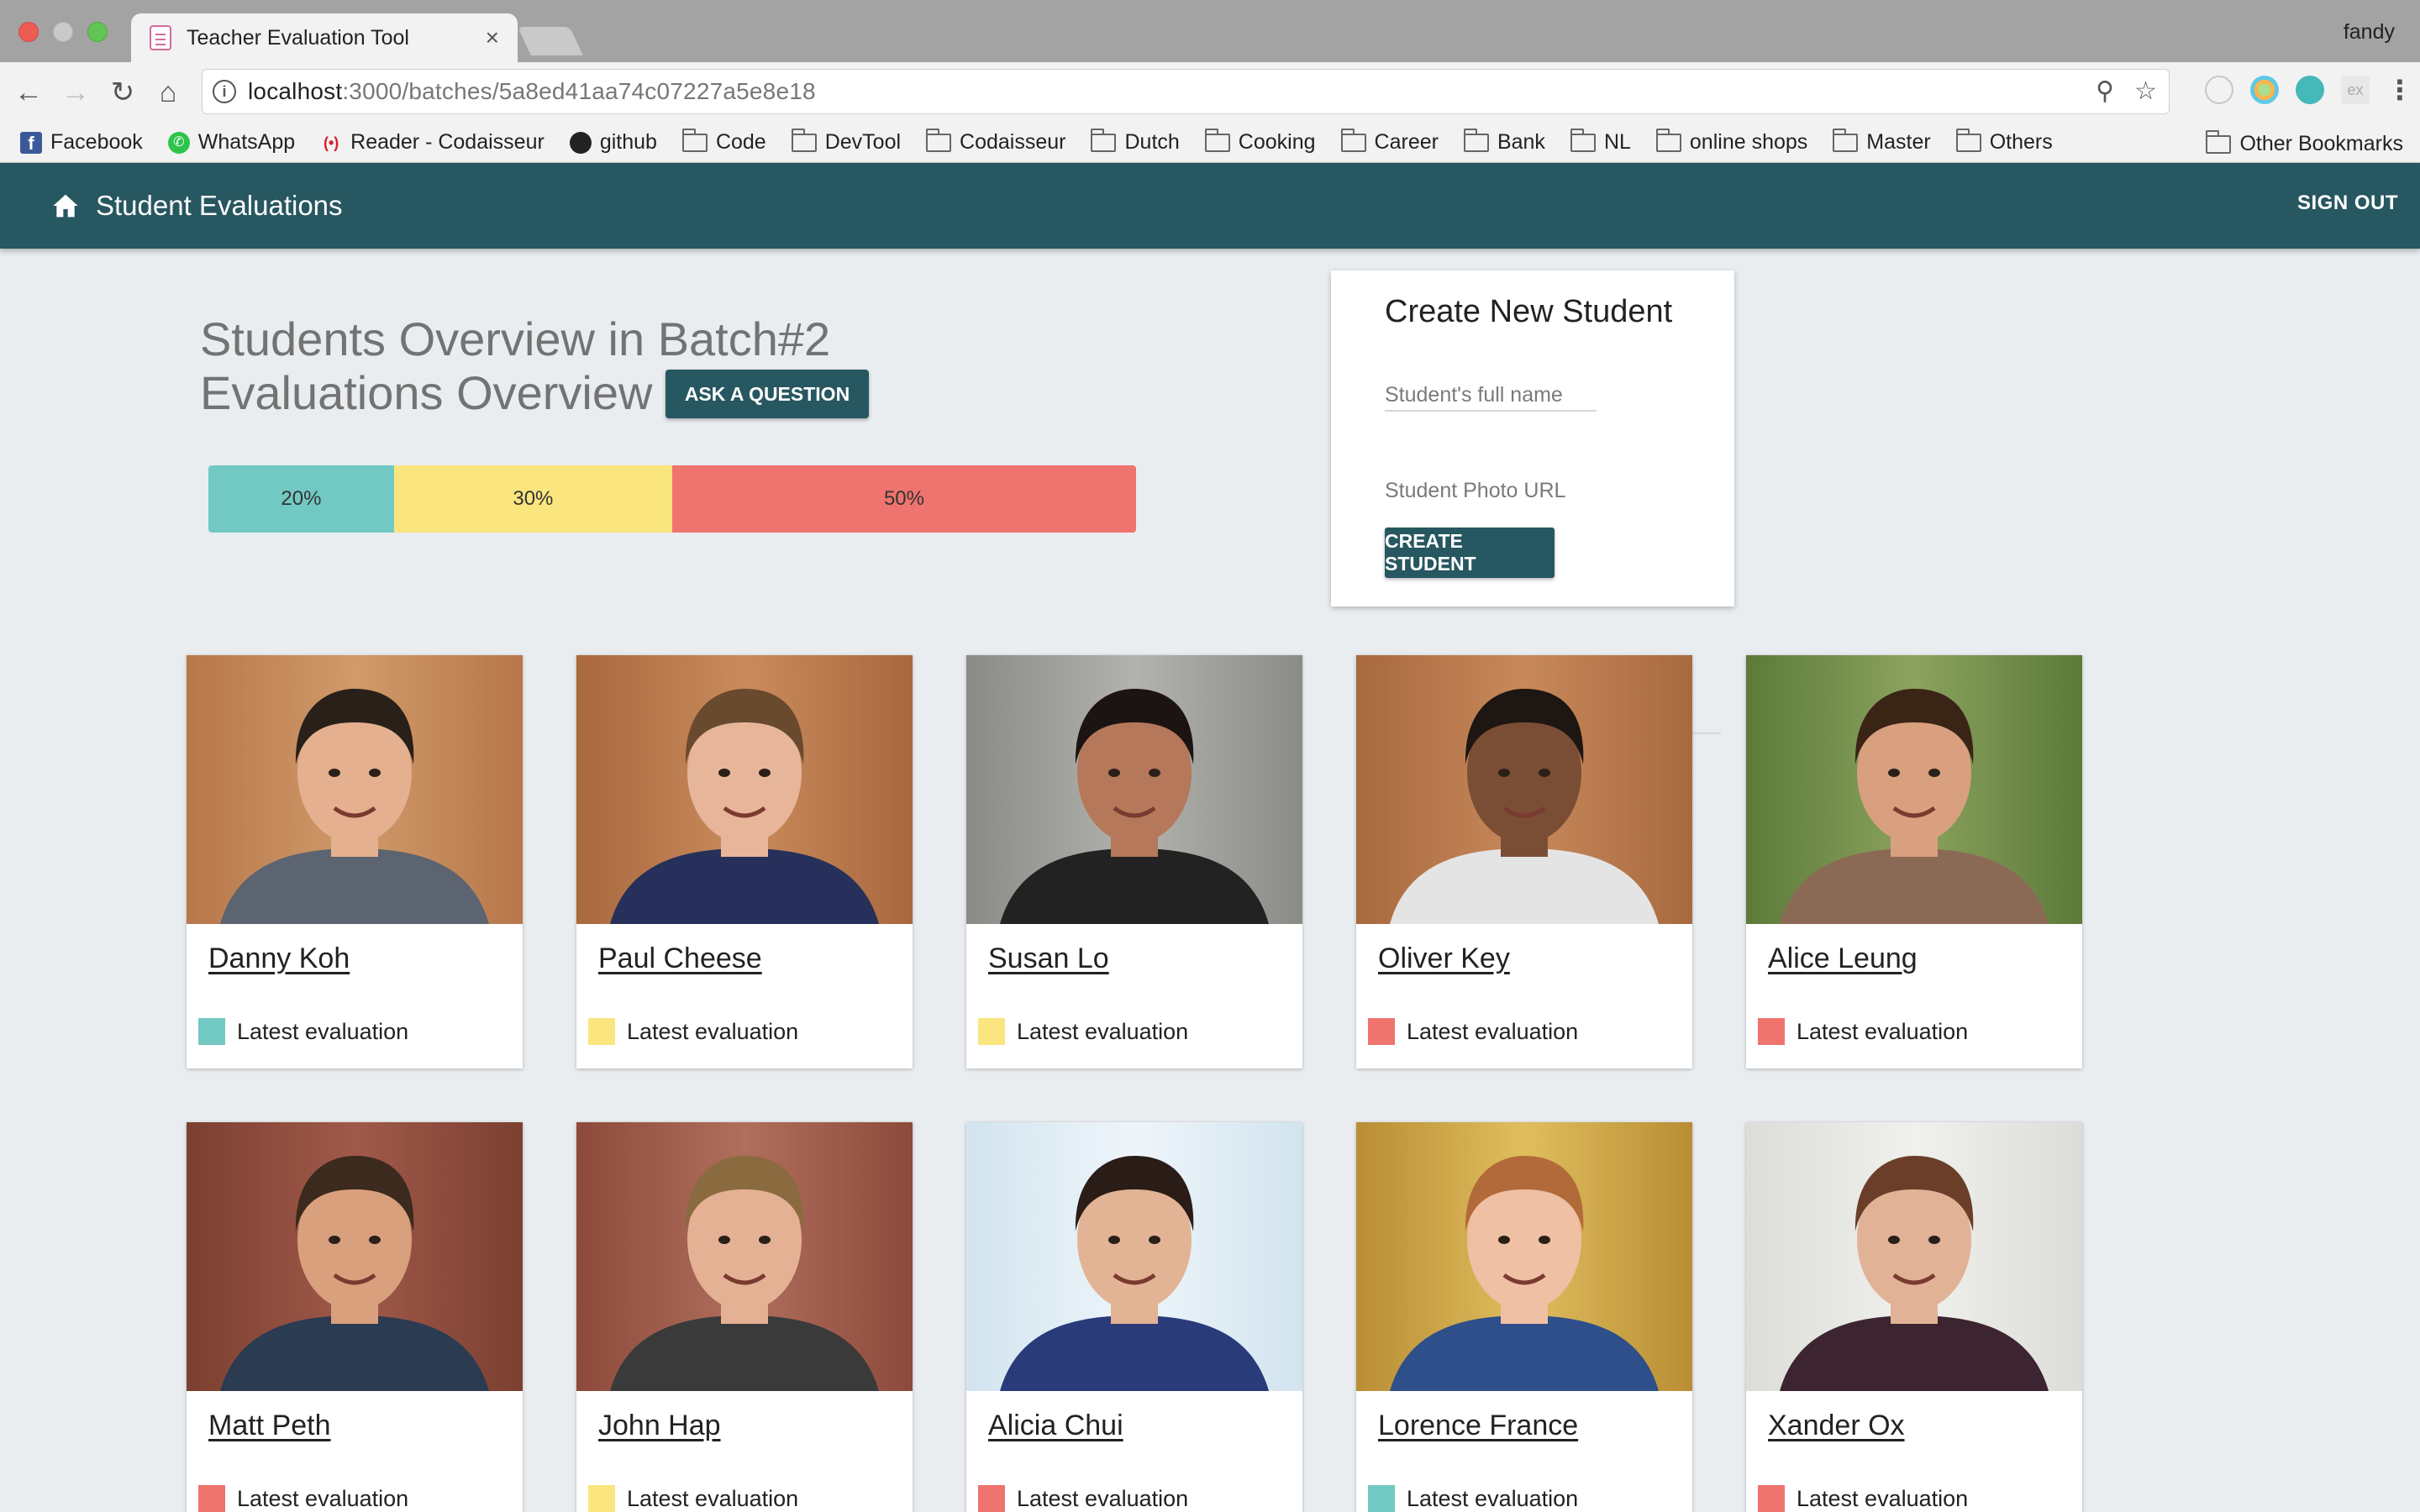 Image resolution: width=2420 pixels, height=1512 pixels. What do you see at coordinates (680, 958) in the screenshot?
I see `student-name-link: Paul Cheese` at bounding box center [680, 958].